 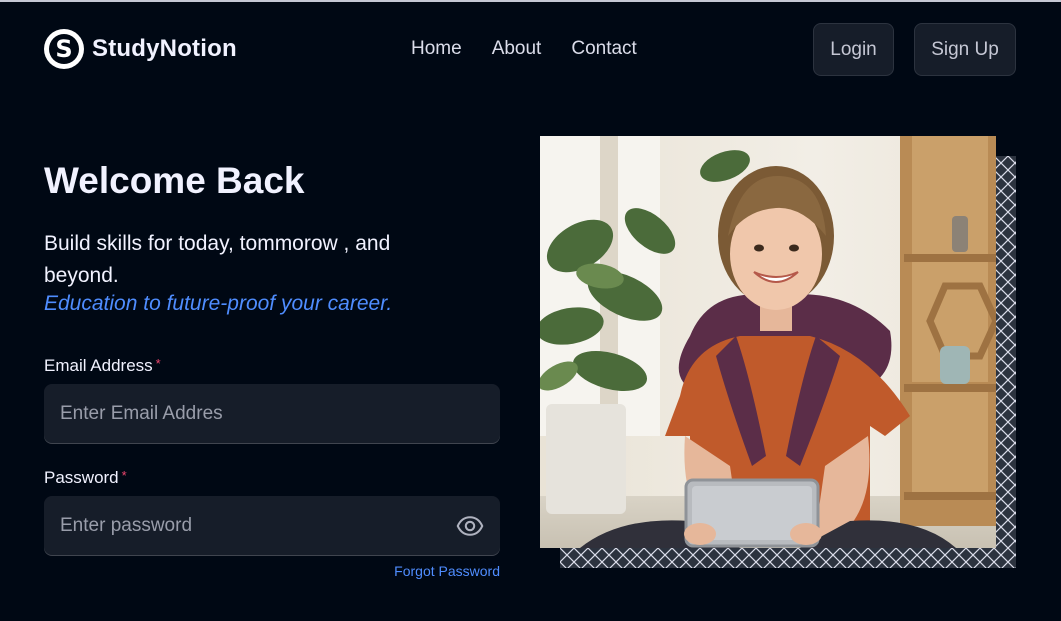 What do you see at coordinates (436, 49) in the screenshot?
I see `nav-link-home: Home` at bounding box center [436, 49].